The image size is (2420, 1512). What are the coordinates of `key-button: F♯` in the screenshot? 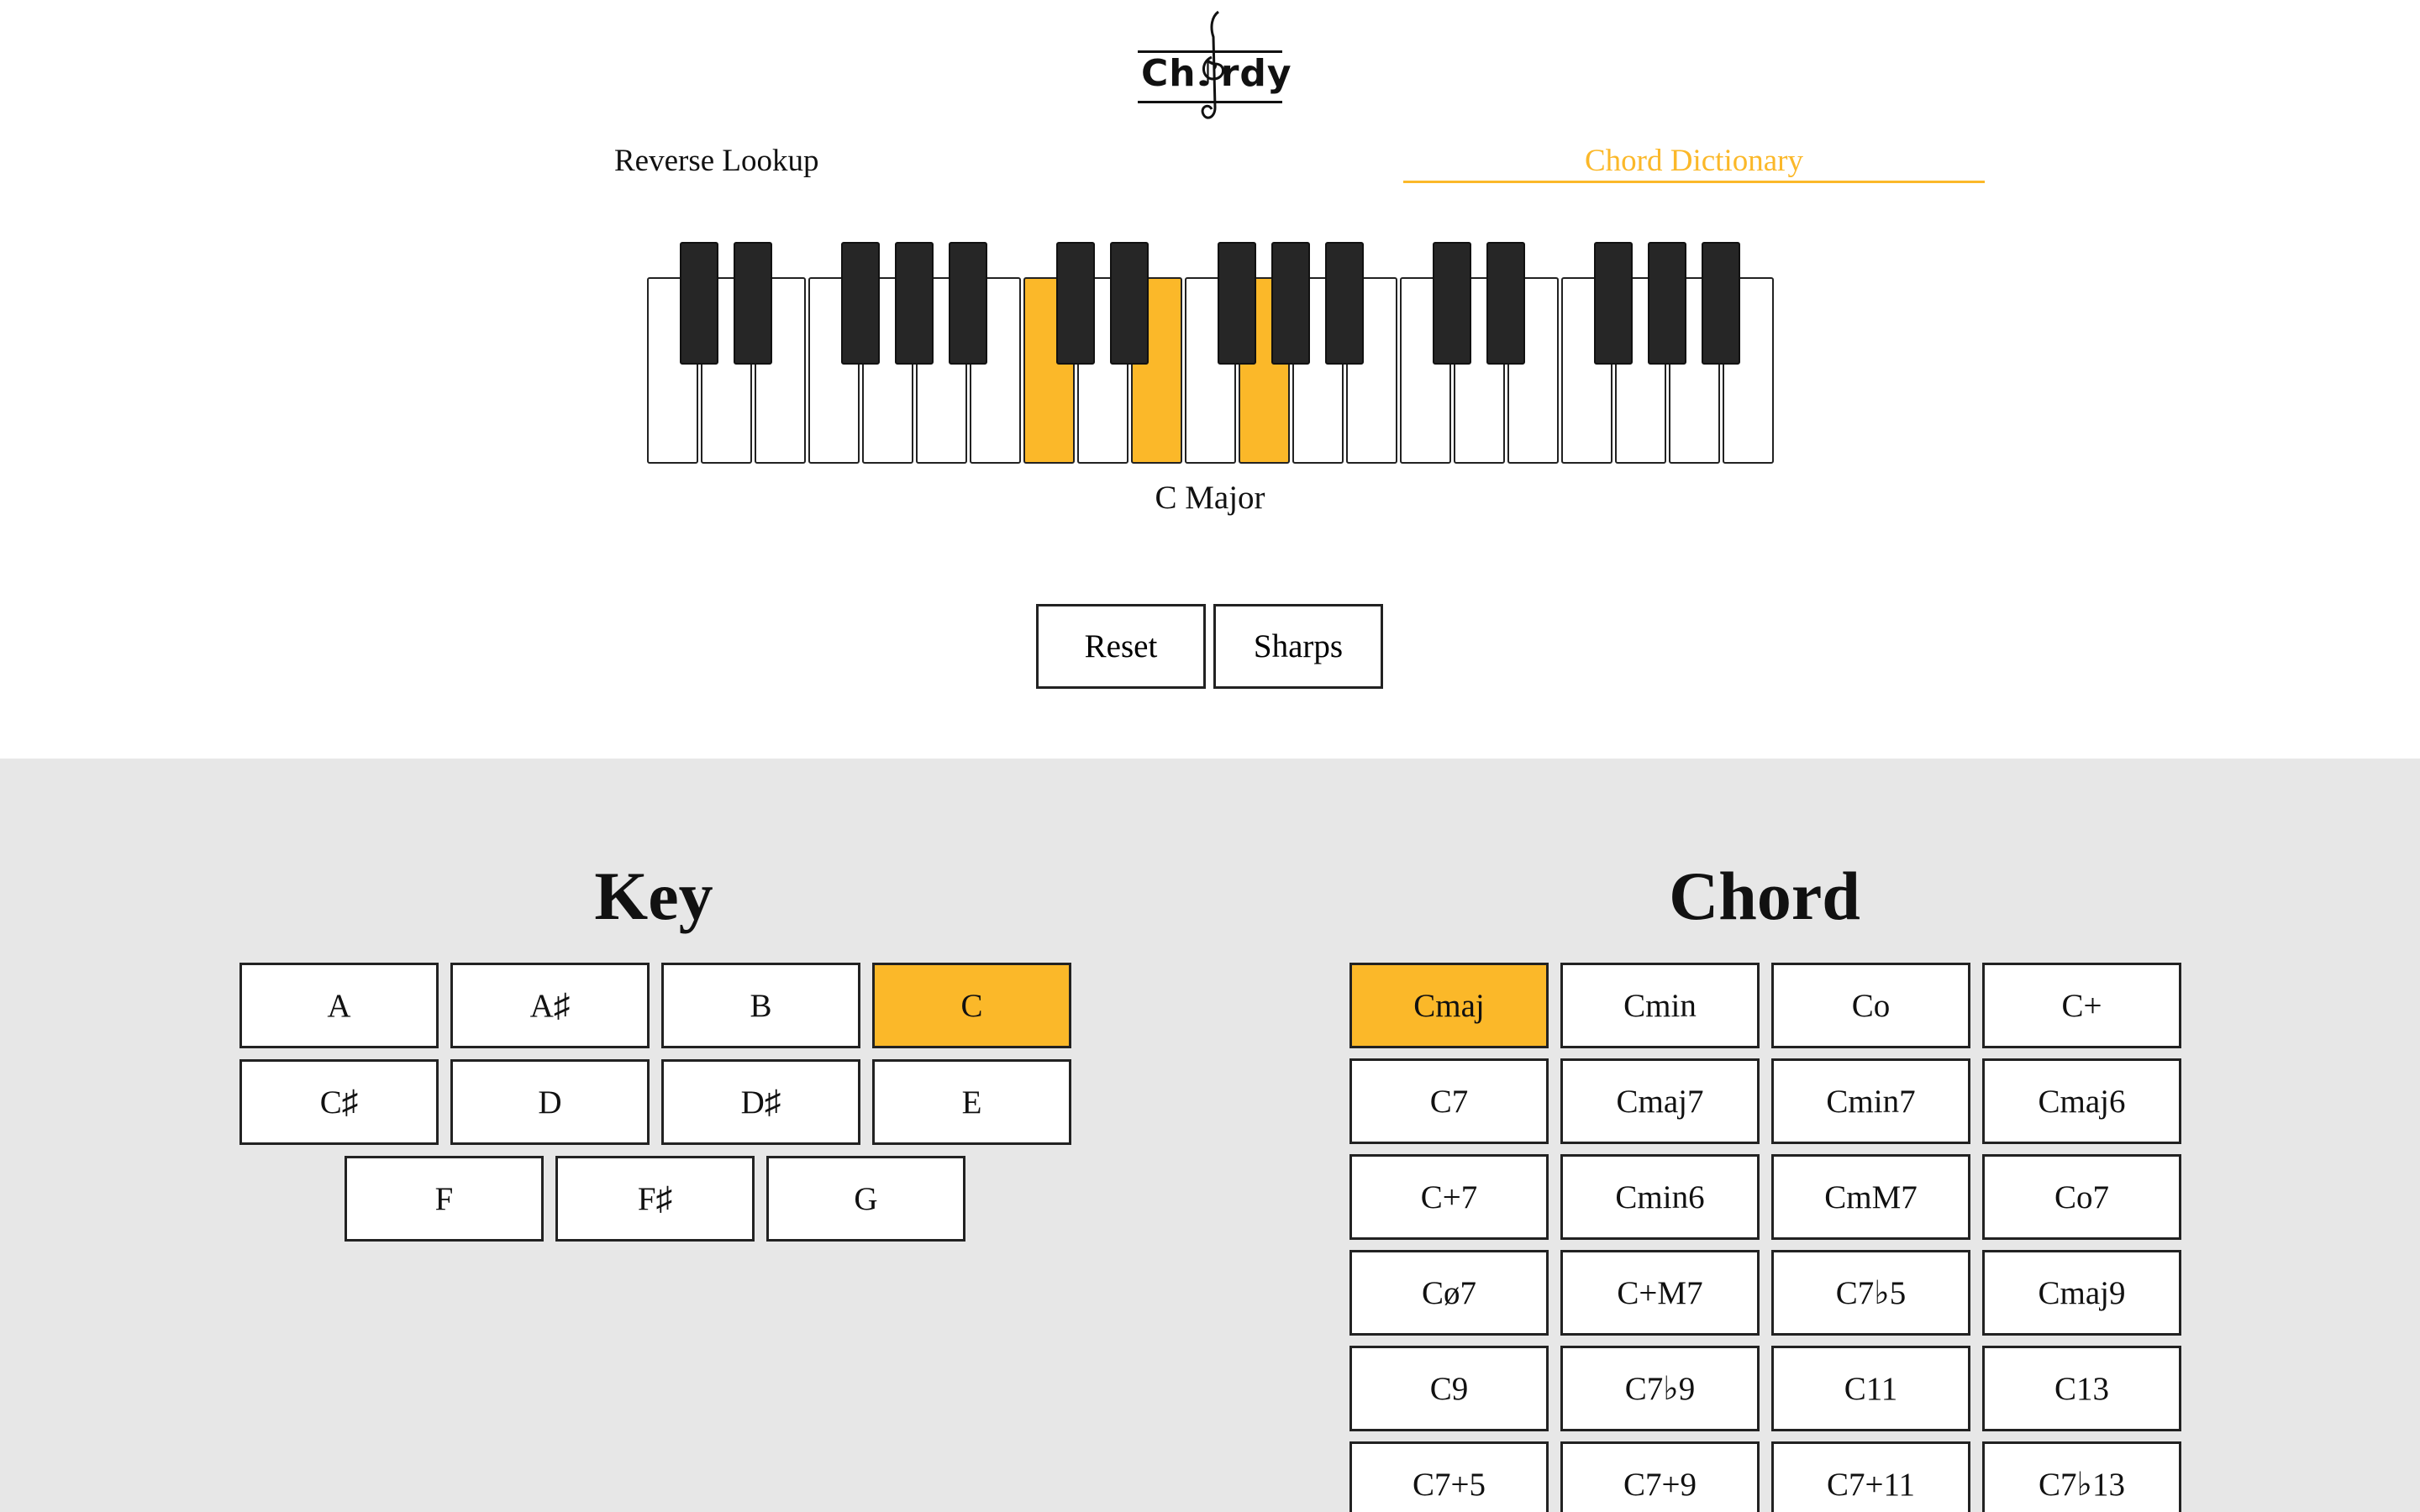 It's located at (655, 1199).